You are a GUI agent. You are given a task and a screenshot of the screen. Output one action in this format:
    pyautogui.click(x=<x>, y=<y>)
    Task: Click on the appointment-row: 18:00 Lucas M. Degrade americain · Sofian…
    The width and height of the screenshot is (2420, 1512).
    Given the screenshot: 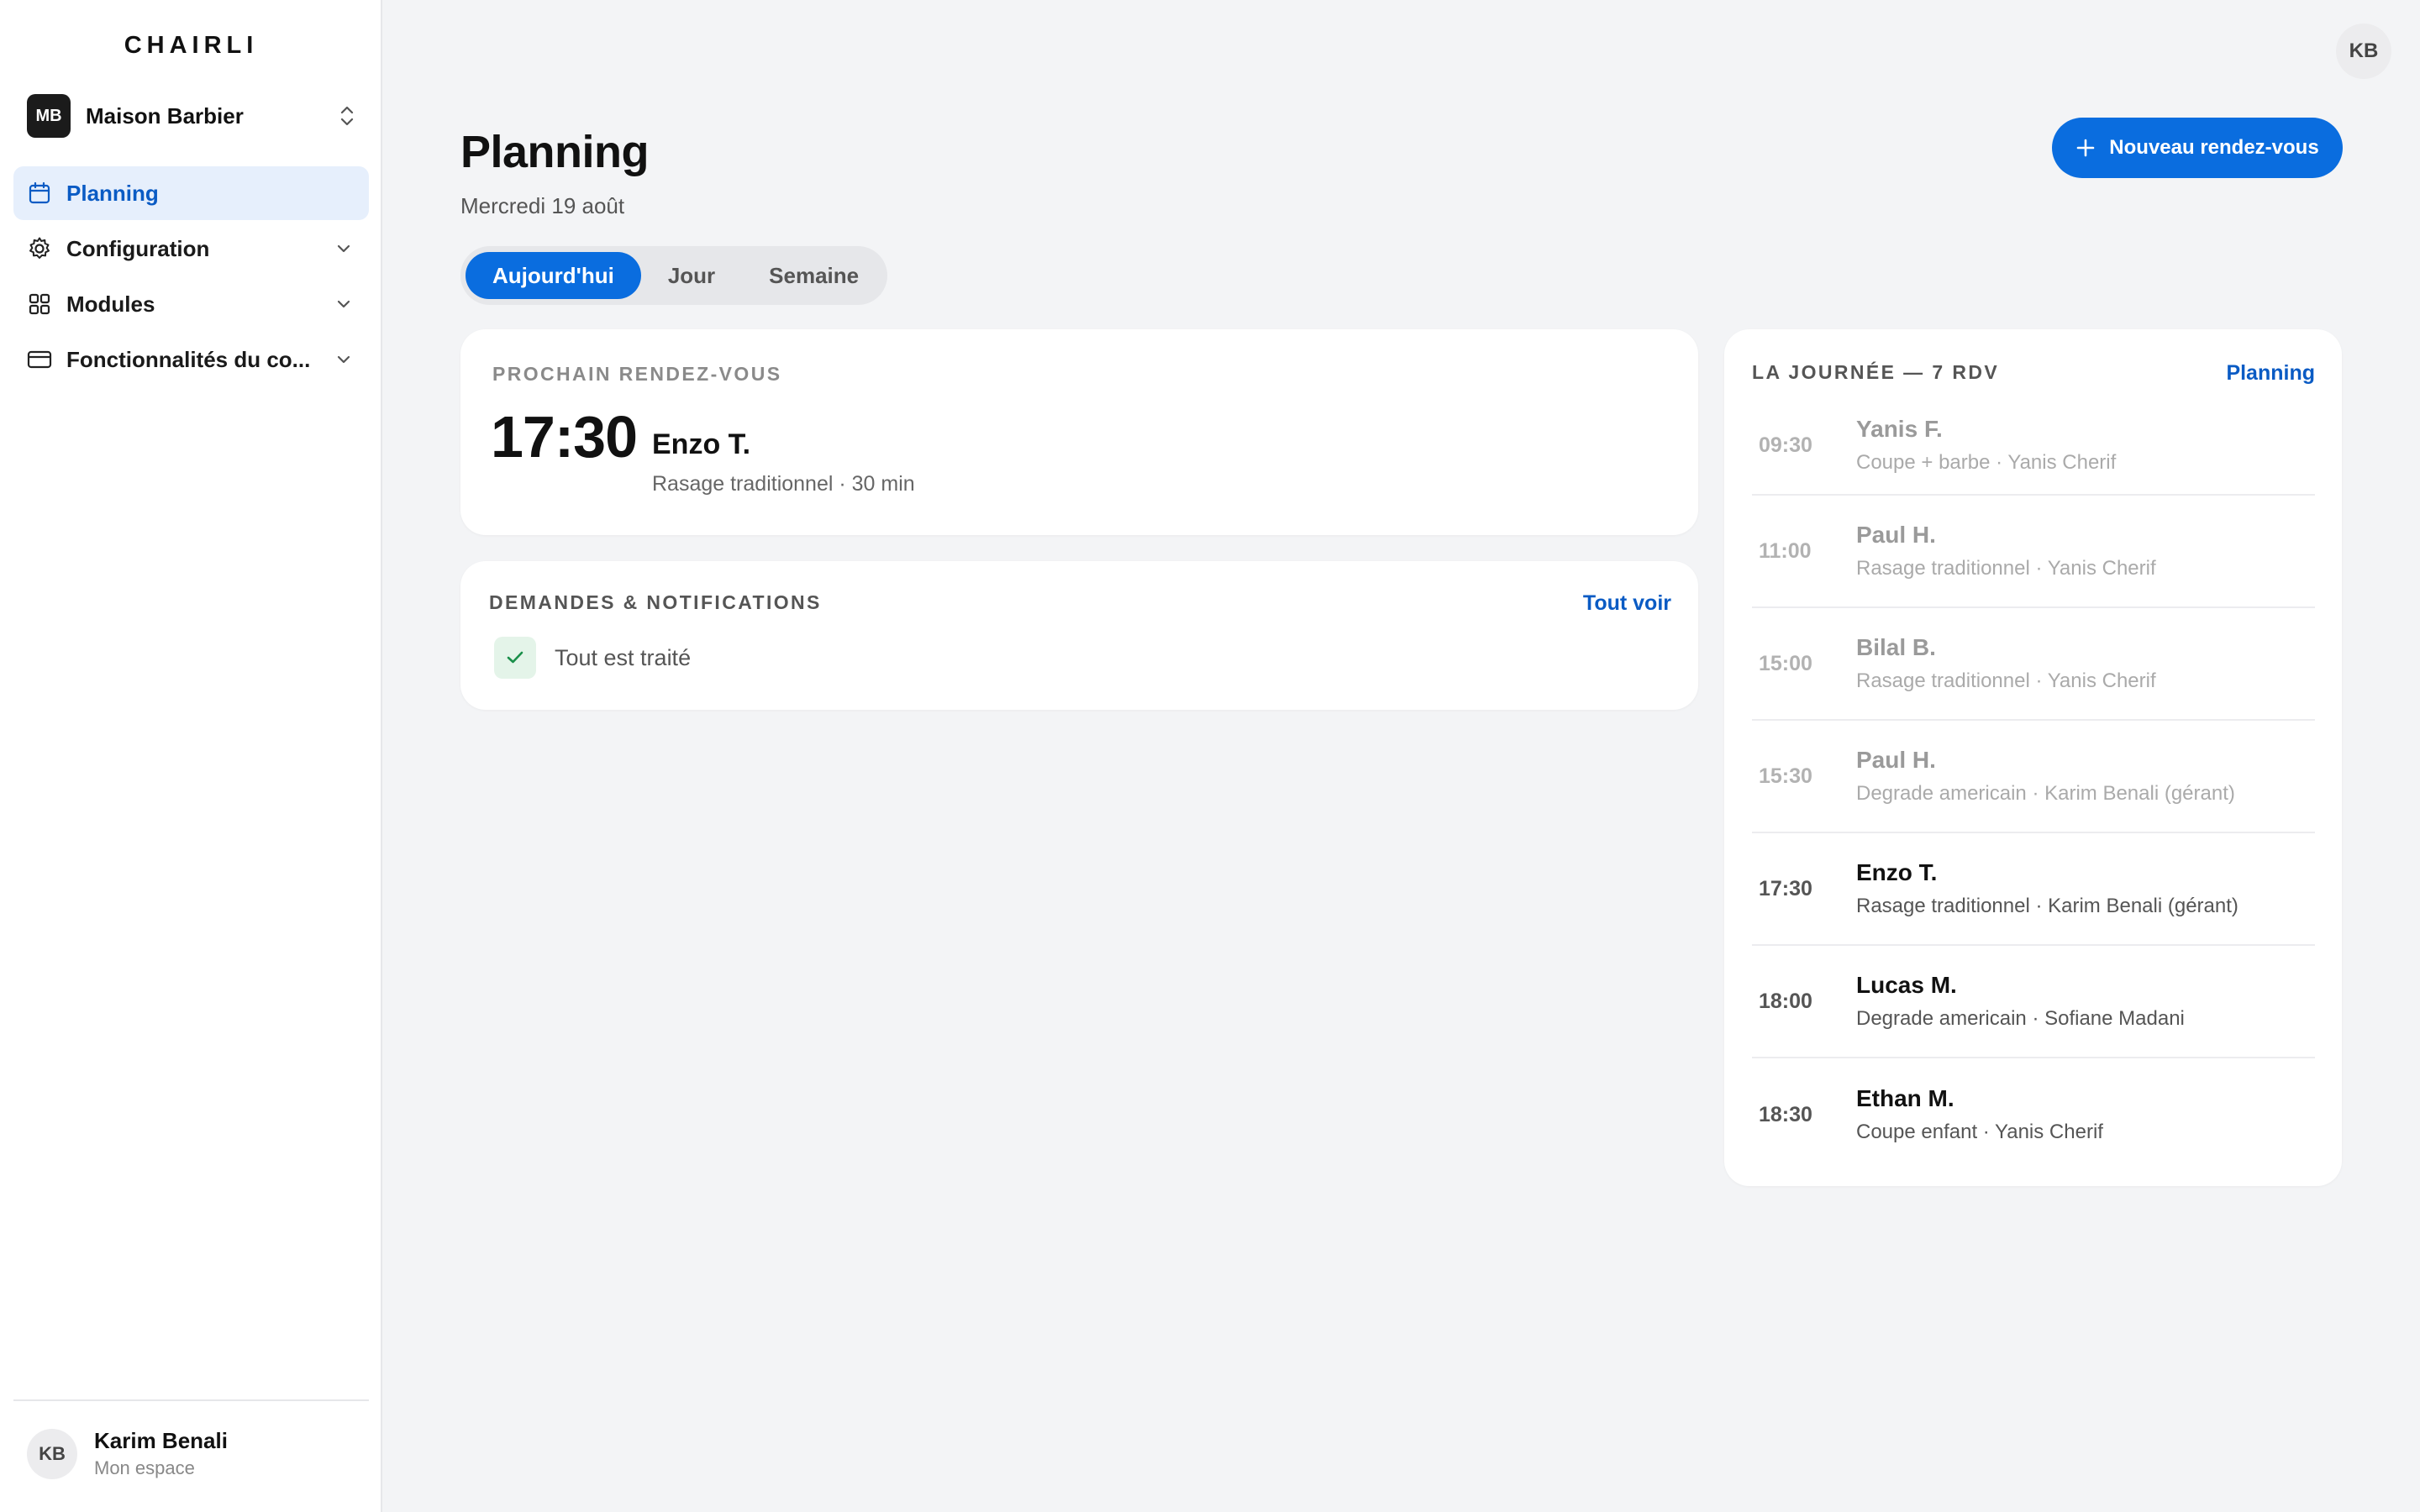 What is the action you would take?
    pyautogui.click(x=2034, y=1002)
    